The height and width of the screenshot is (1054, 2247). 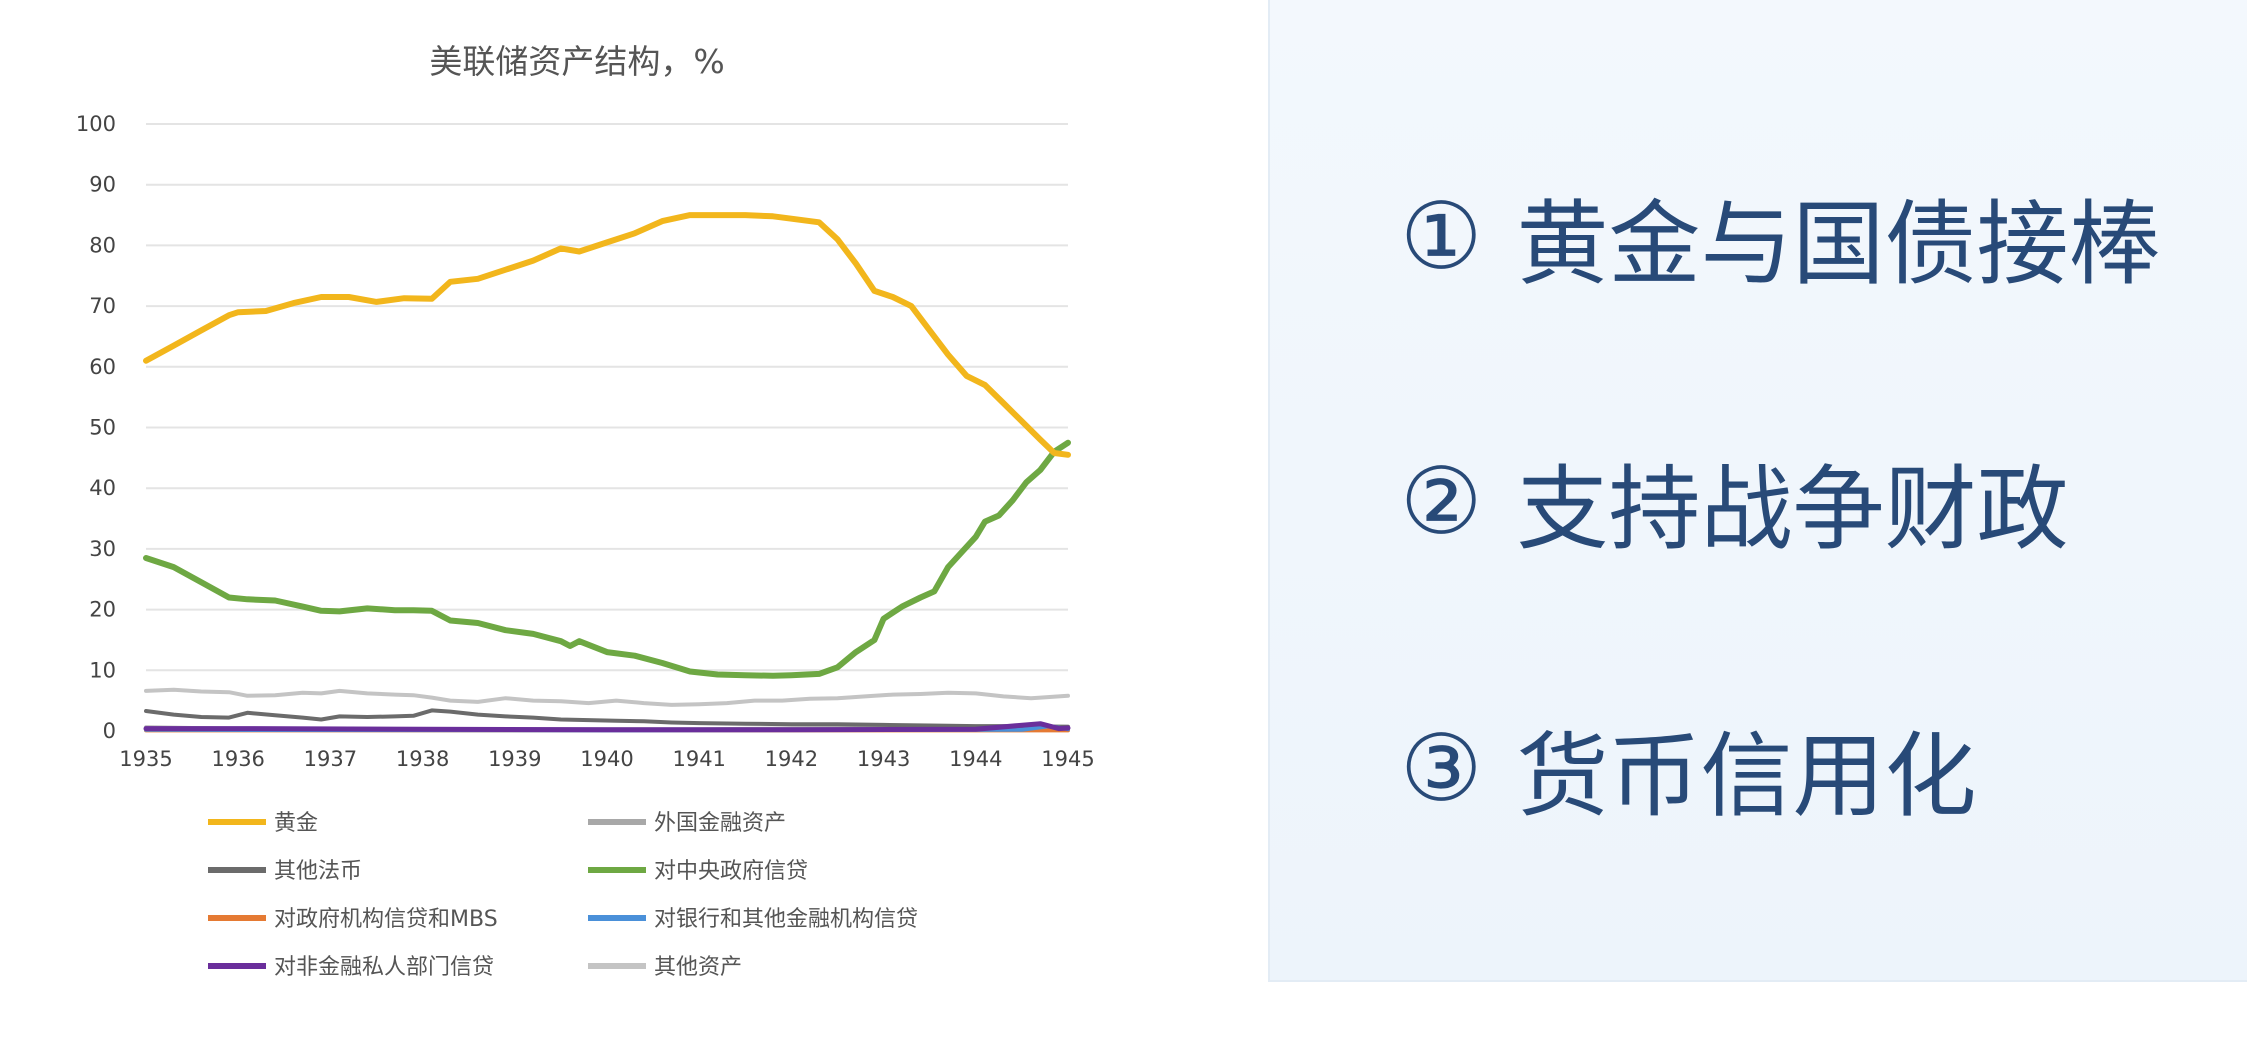 I want to click on legend-label-8: 其他资产, so click(x=698, y=967).